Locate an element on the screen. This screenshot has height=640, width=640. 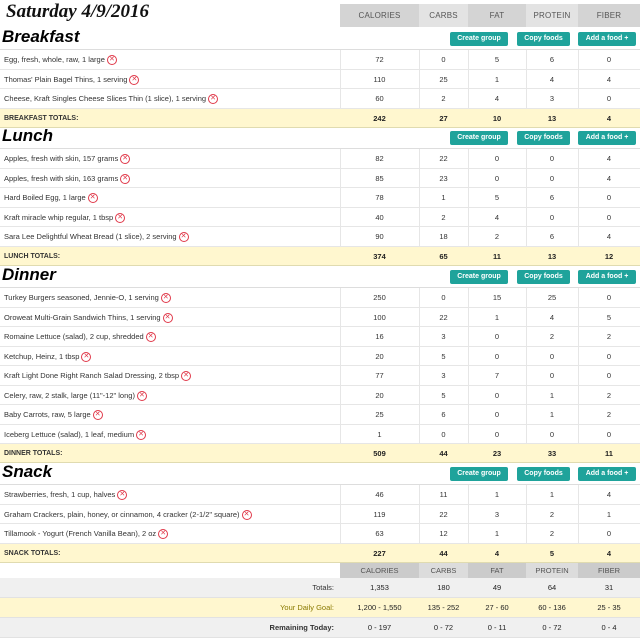
breakfast-totals-protein: 13 is located at coordinates (552, 118).